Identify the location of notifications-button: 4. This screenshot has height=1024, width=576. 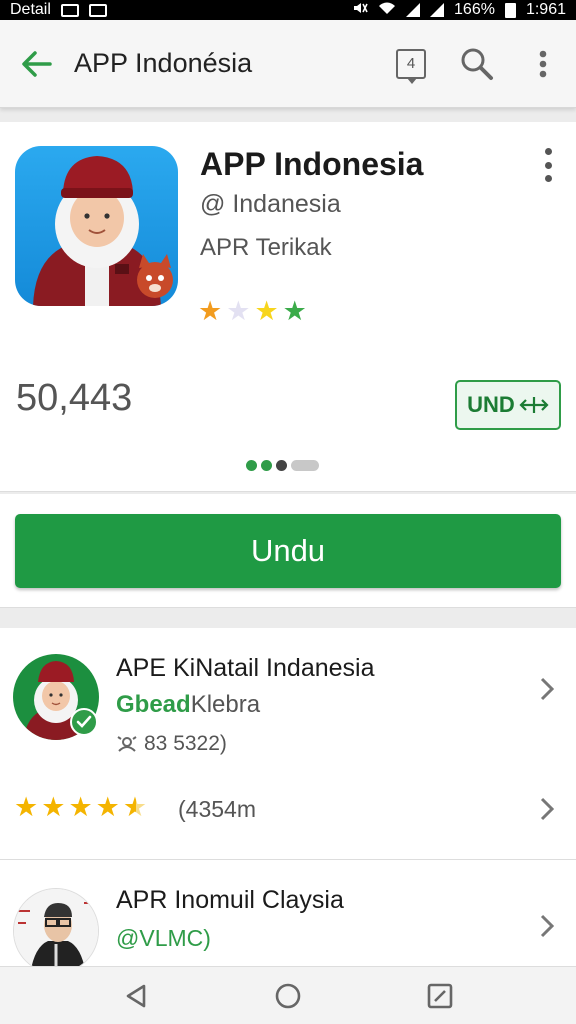
(411, 64).